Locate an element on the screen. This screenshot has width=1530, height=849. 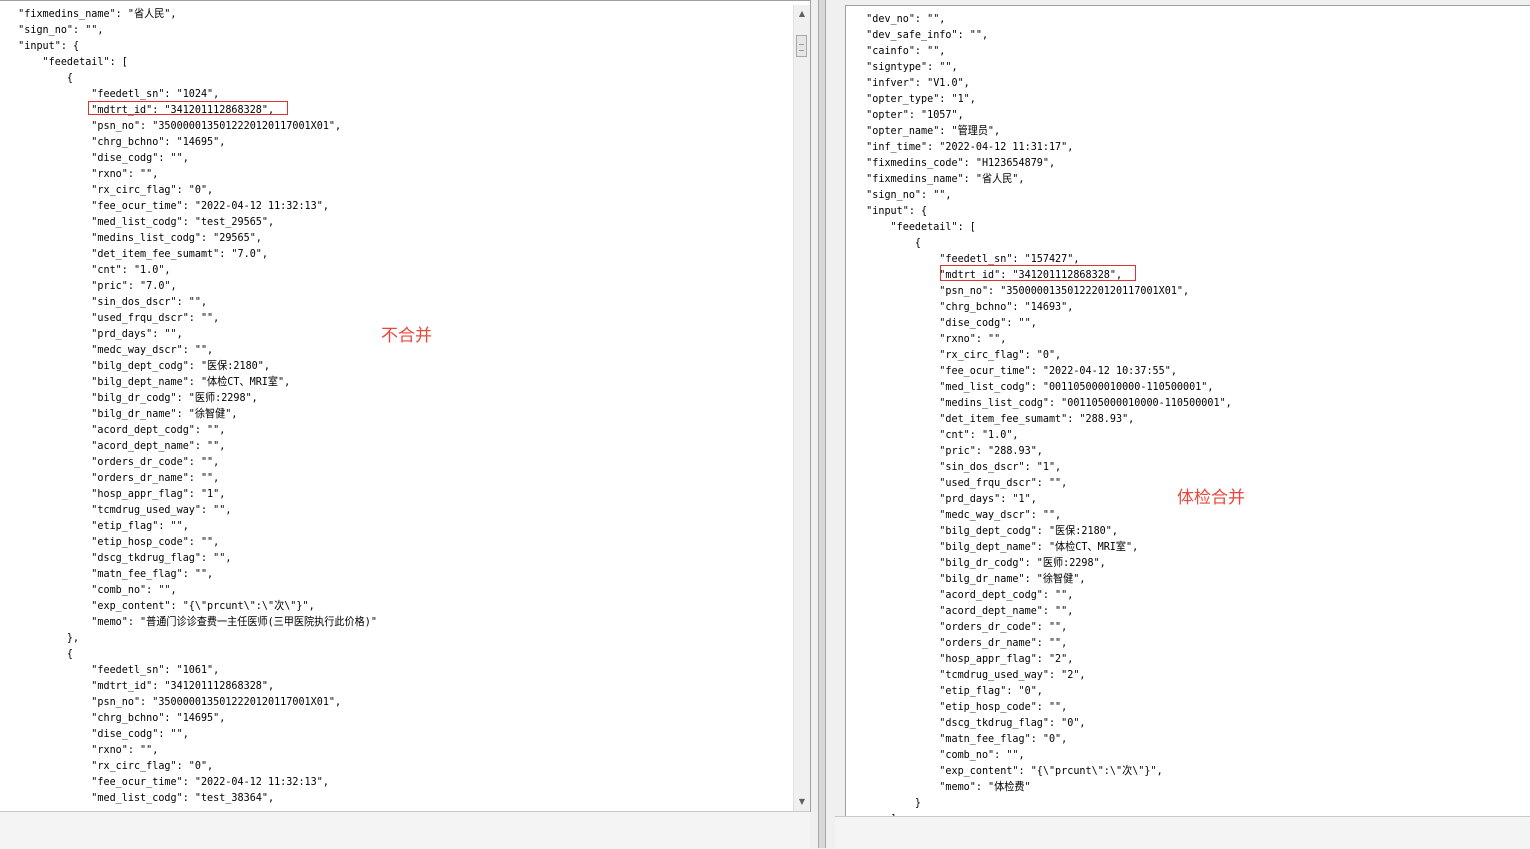
right-code-line: "etip_flag": "0", is located at coordinates (948, 690).